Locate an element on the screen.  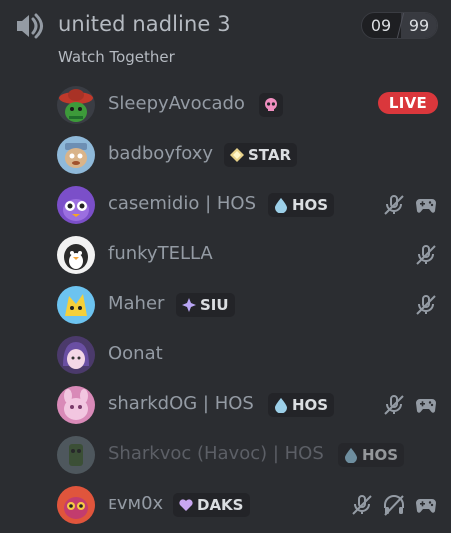
purple-heart-icon is located at coordinates (186, 505).